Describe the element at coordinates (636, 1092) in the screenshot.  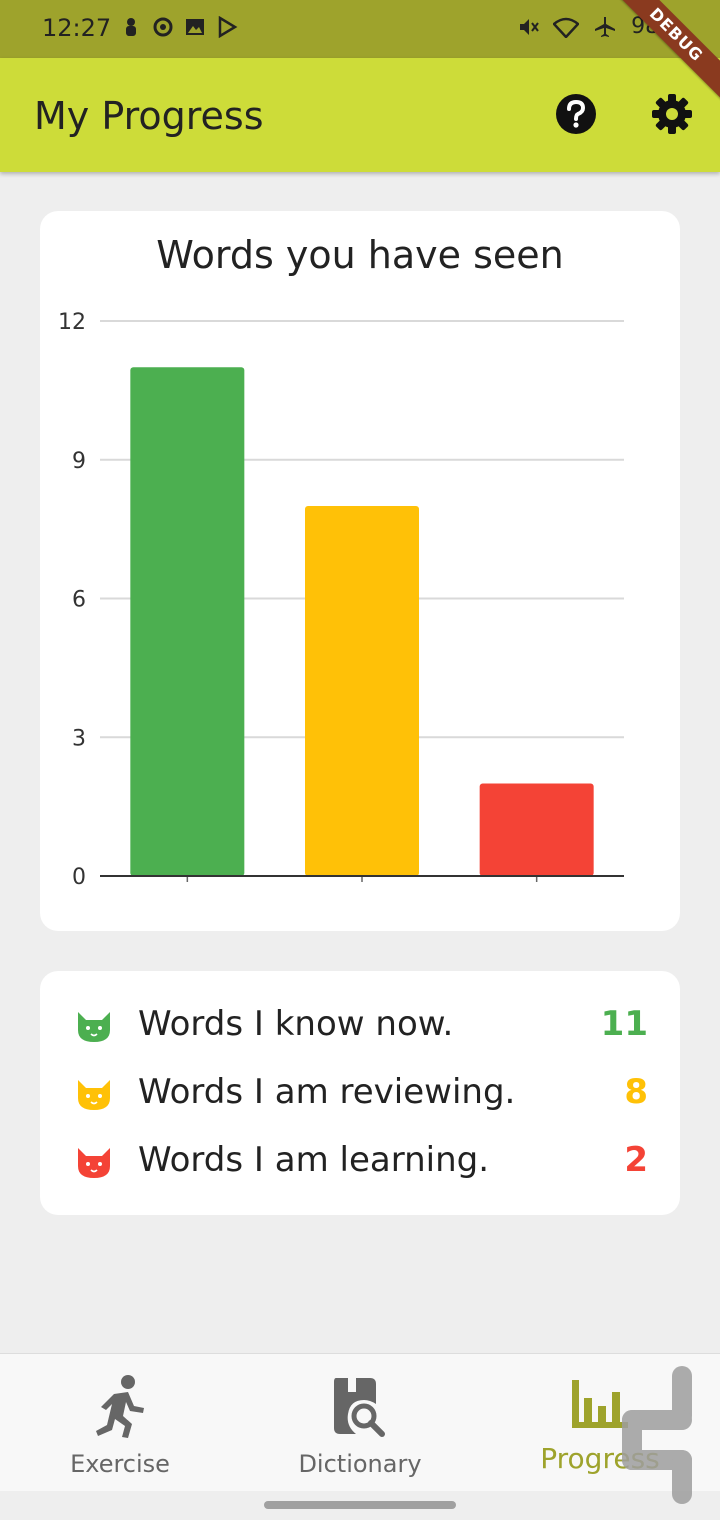
I see `legend-count: 8` at that location.